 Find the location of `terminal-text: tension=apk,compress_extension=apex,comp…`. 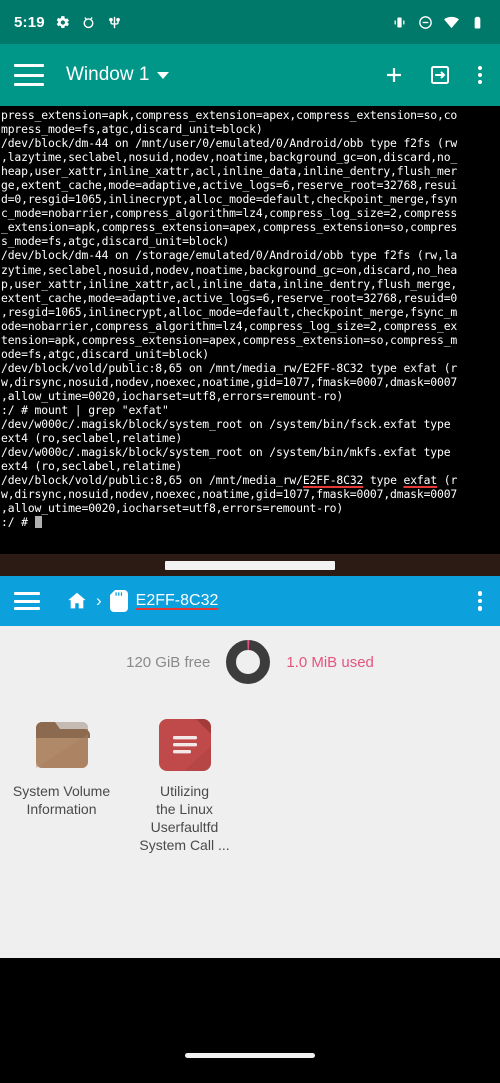

terminal-text: tension=apk,compress_extension=apex,comp… is located at coordinates (229, 339).